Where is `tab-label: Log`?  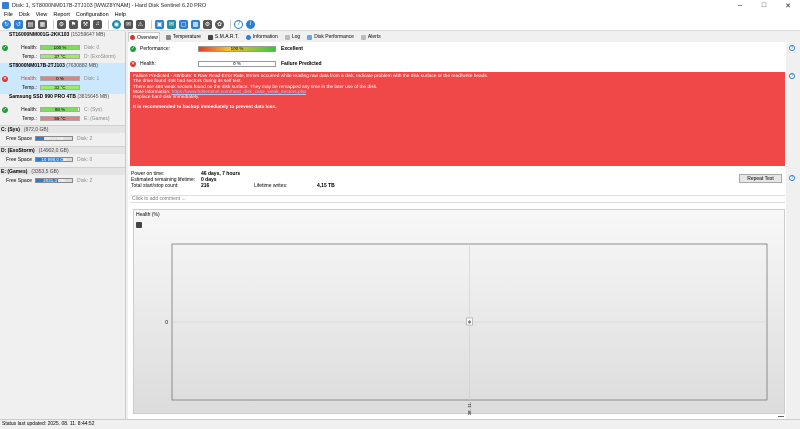
tab-label: Log is located at coordinates (296, 37).